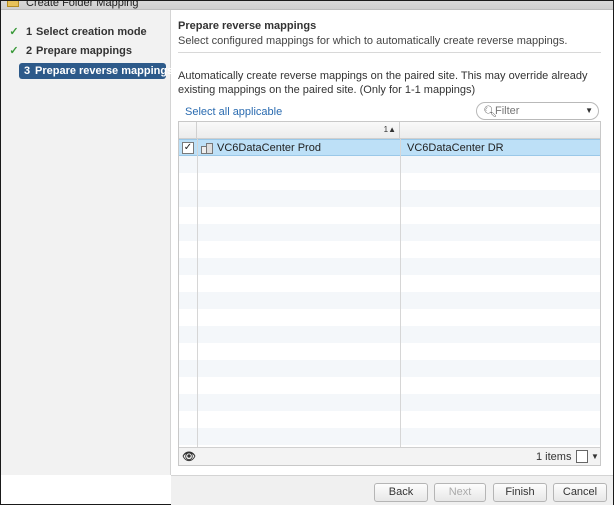 This screenshot has width=614, height=505. I want to click on button-bar: Back Next Finish Cancel, so click(392, 490).